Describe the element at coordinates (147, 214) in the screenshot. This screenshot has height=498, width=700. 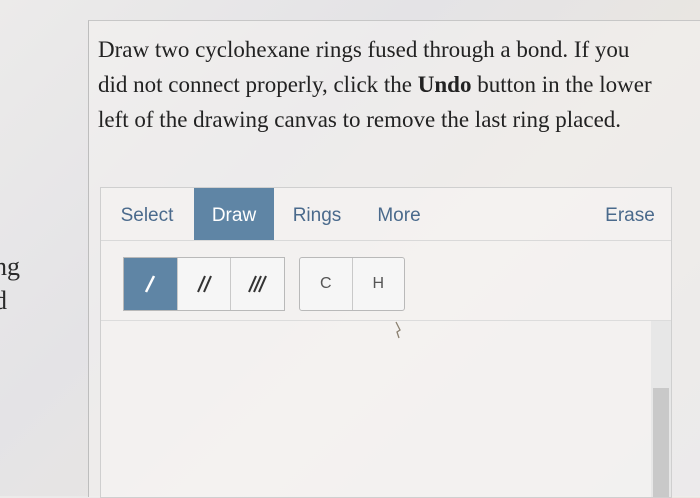
I see `tab-select: Select` at that location.